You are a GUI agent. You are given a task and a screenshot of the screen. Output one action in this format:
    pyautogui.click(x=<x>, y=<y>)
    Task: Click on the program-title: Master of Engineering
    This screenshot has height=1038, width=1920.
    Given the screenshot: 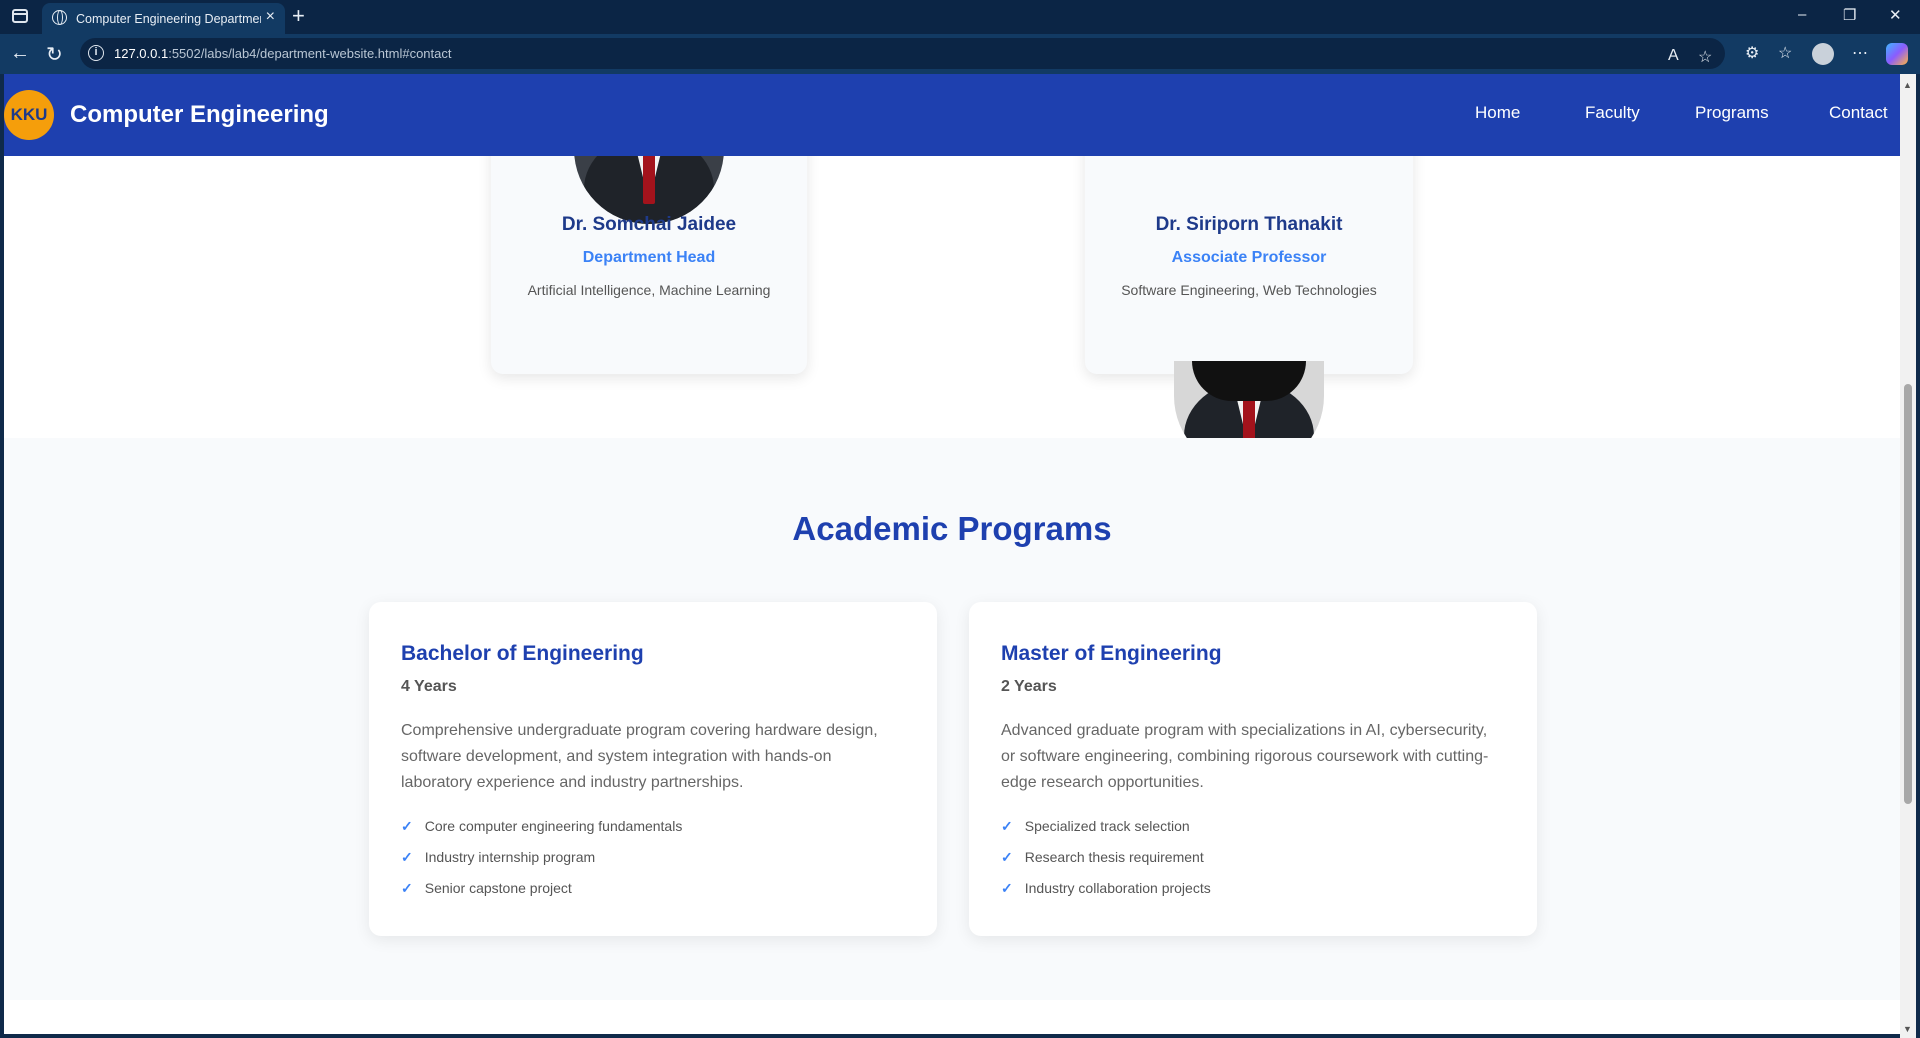 What is the action you would take?
    pyautogui.click(x=1111, y=653)
    